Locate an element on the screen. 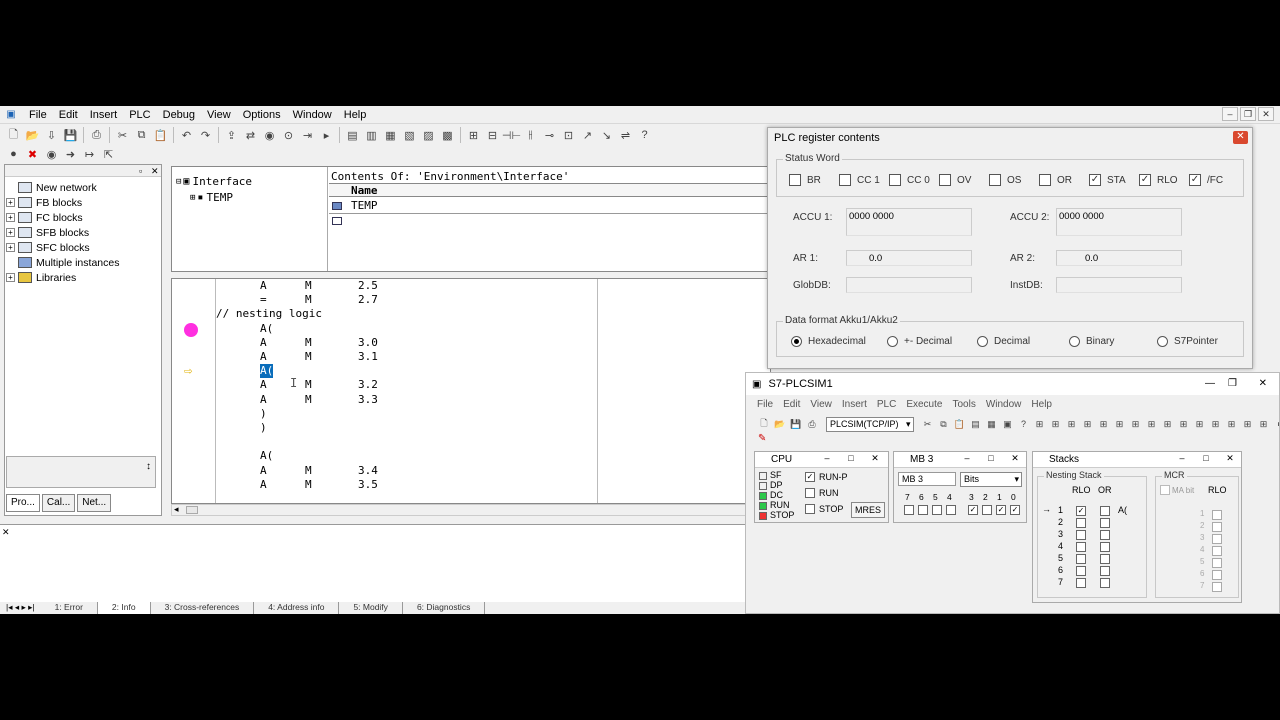 The height and width of the screenshot is (720, 1280). format-option: Decimal is located at coordinates (1003, 341).